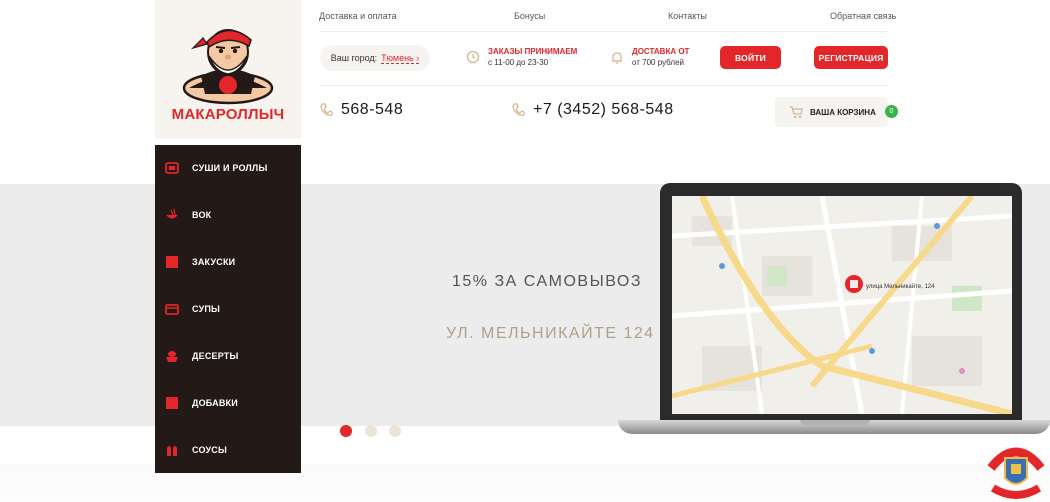 This screenshot has width=1050, height=502. I want to click on menu-item-label: СУШИ И РОЛЛЫ, so click(230, 168).